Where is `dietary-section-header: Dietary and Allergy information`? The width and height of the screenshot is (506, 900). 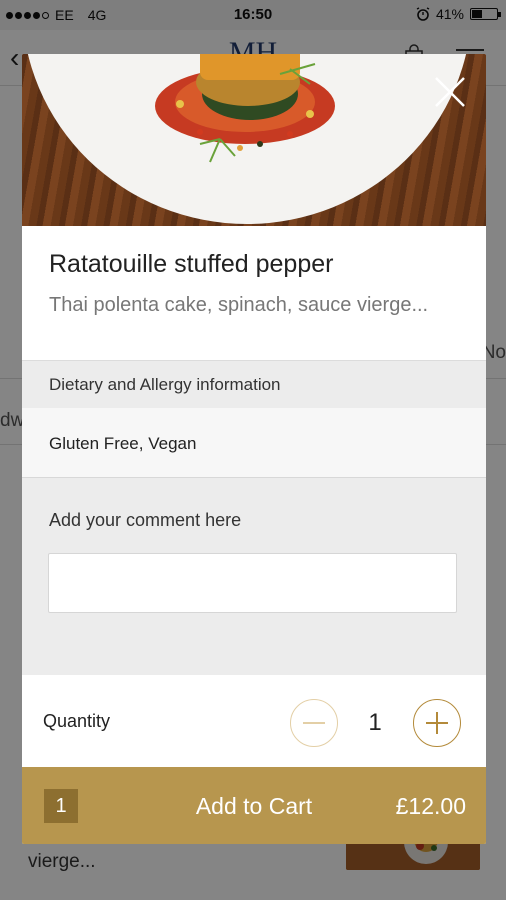 dietary-section-header: Dietary and Allergy information is located at coordinates (254, 384).